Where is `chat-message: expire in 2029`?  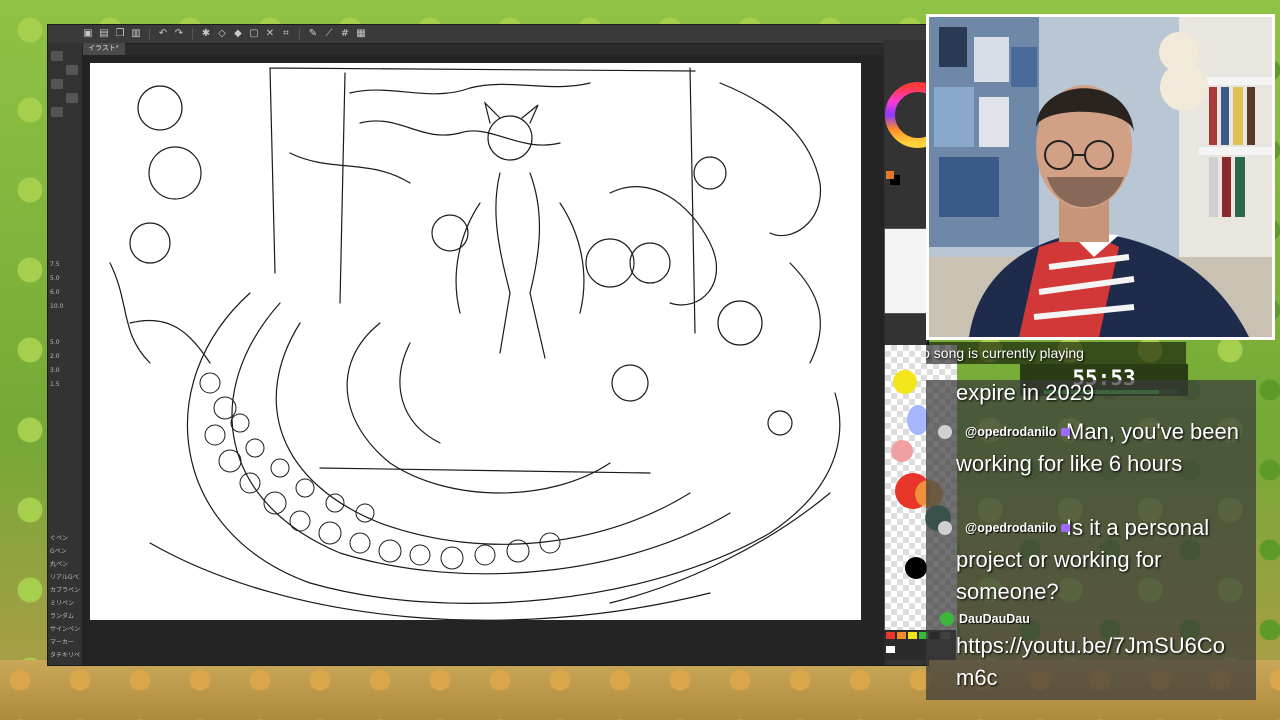 chat-message: expire in 2029 is located at coordinates (1091, 394).